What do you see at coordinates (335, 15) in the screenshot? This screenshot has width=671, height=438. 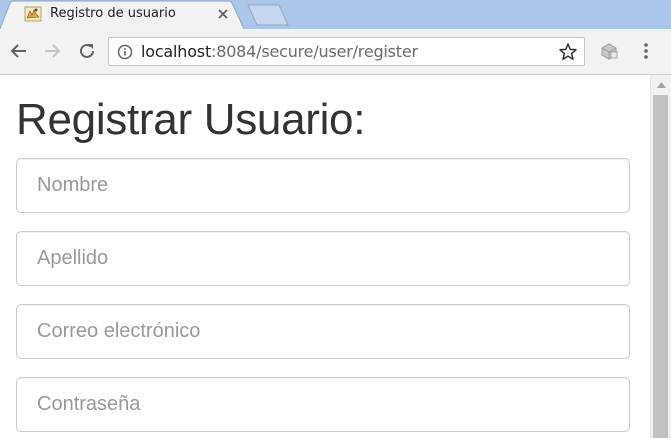 I see `tab-strip: Registro de usuario` at bounding box center [335, 15].